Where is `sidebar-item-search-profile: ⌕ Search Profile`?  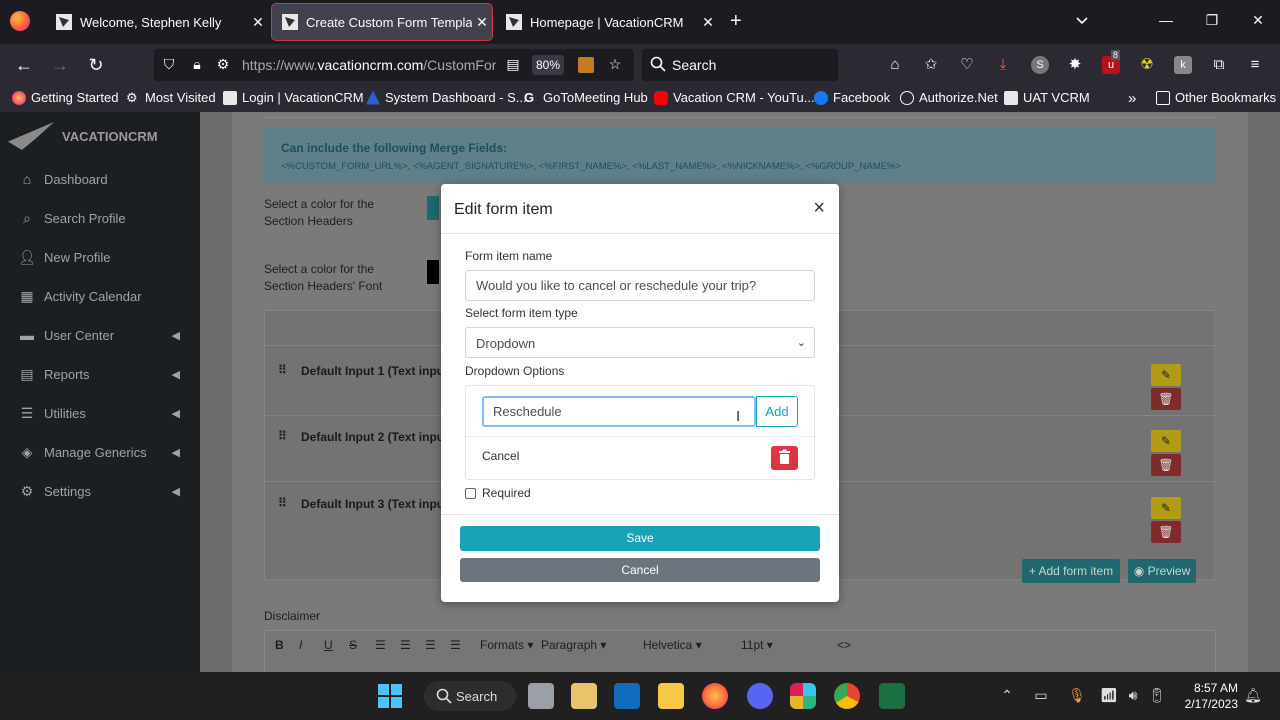
sidebar-item-search-profile: ⌕ Search Profile is located at coordinates (100, 218).